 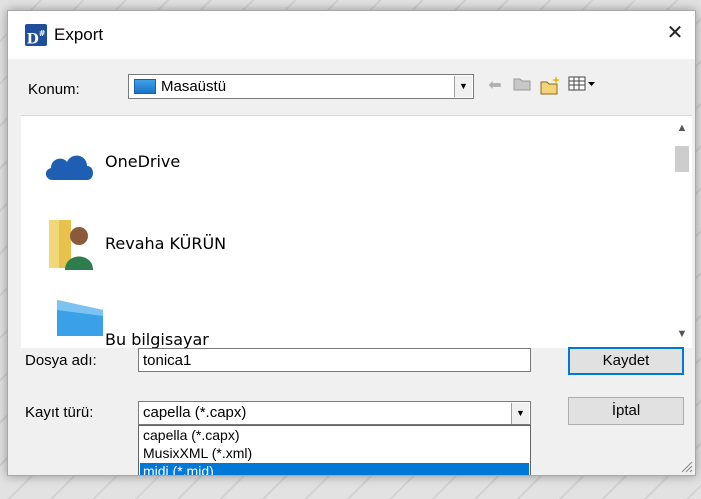 I want to click on location-dropdown: Masaüstü ▼, so click(x=301, y=86).